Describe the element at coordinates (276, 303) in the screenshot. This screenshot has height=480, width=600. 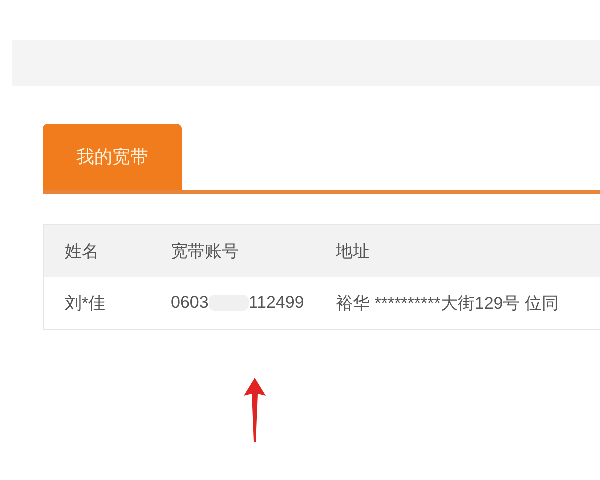
I see `account-number-part: 112499` at that location.